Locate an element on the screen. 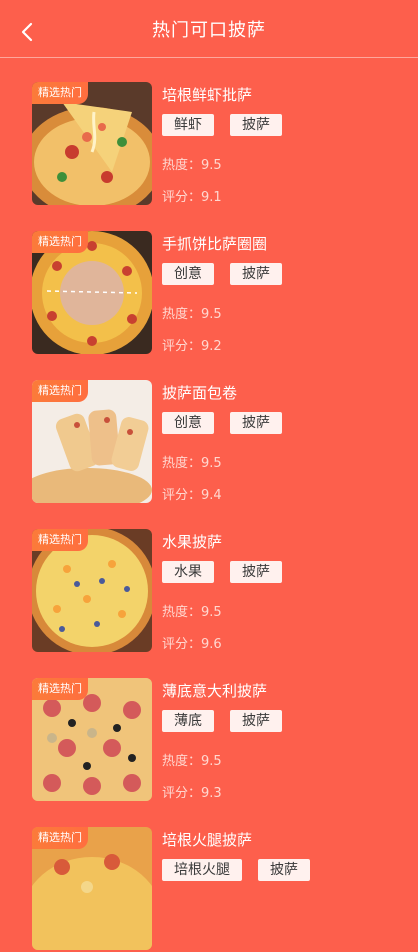  item-title: 培根鲜虾批萨 is located at coordinates (207, 95).